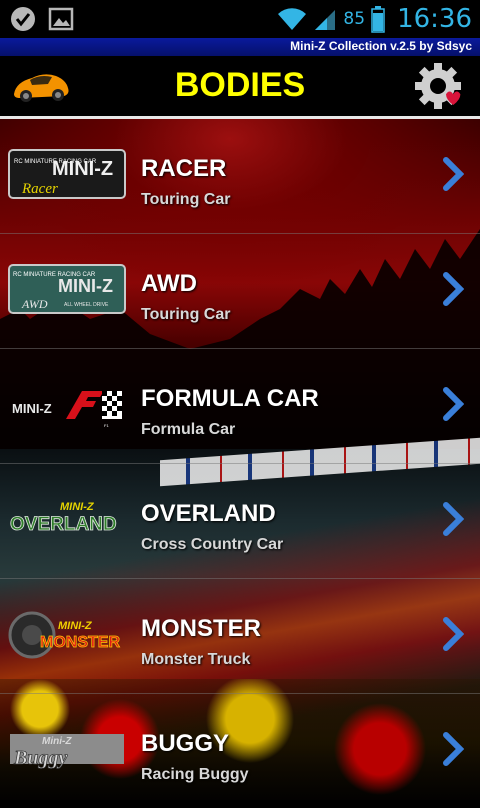 Image resolution: width=480 pixels, height=808 pixels. I want to click on wifi-icon, so click(292, 19).